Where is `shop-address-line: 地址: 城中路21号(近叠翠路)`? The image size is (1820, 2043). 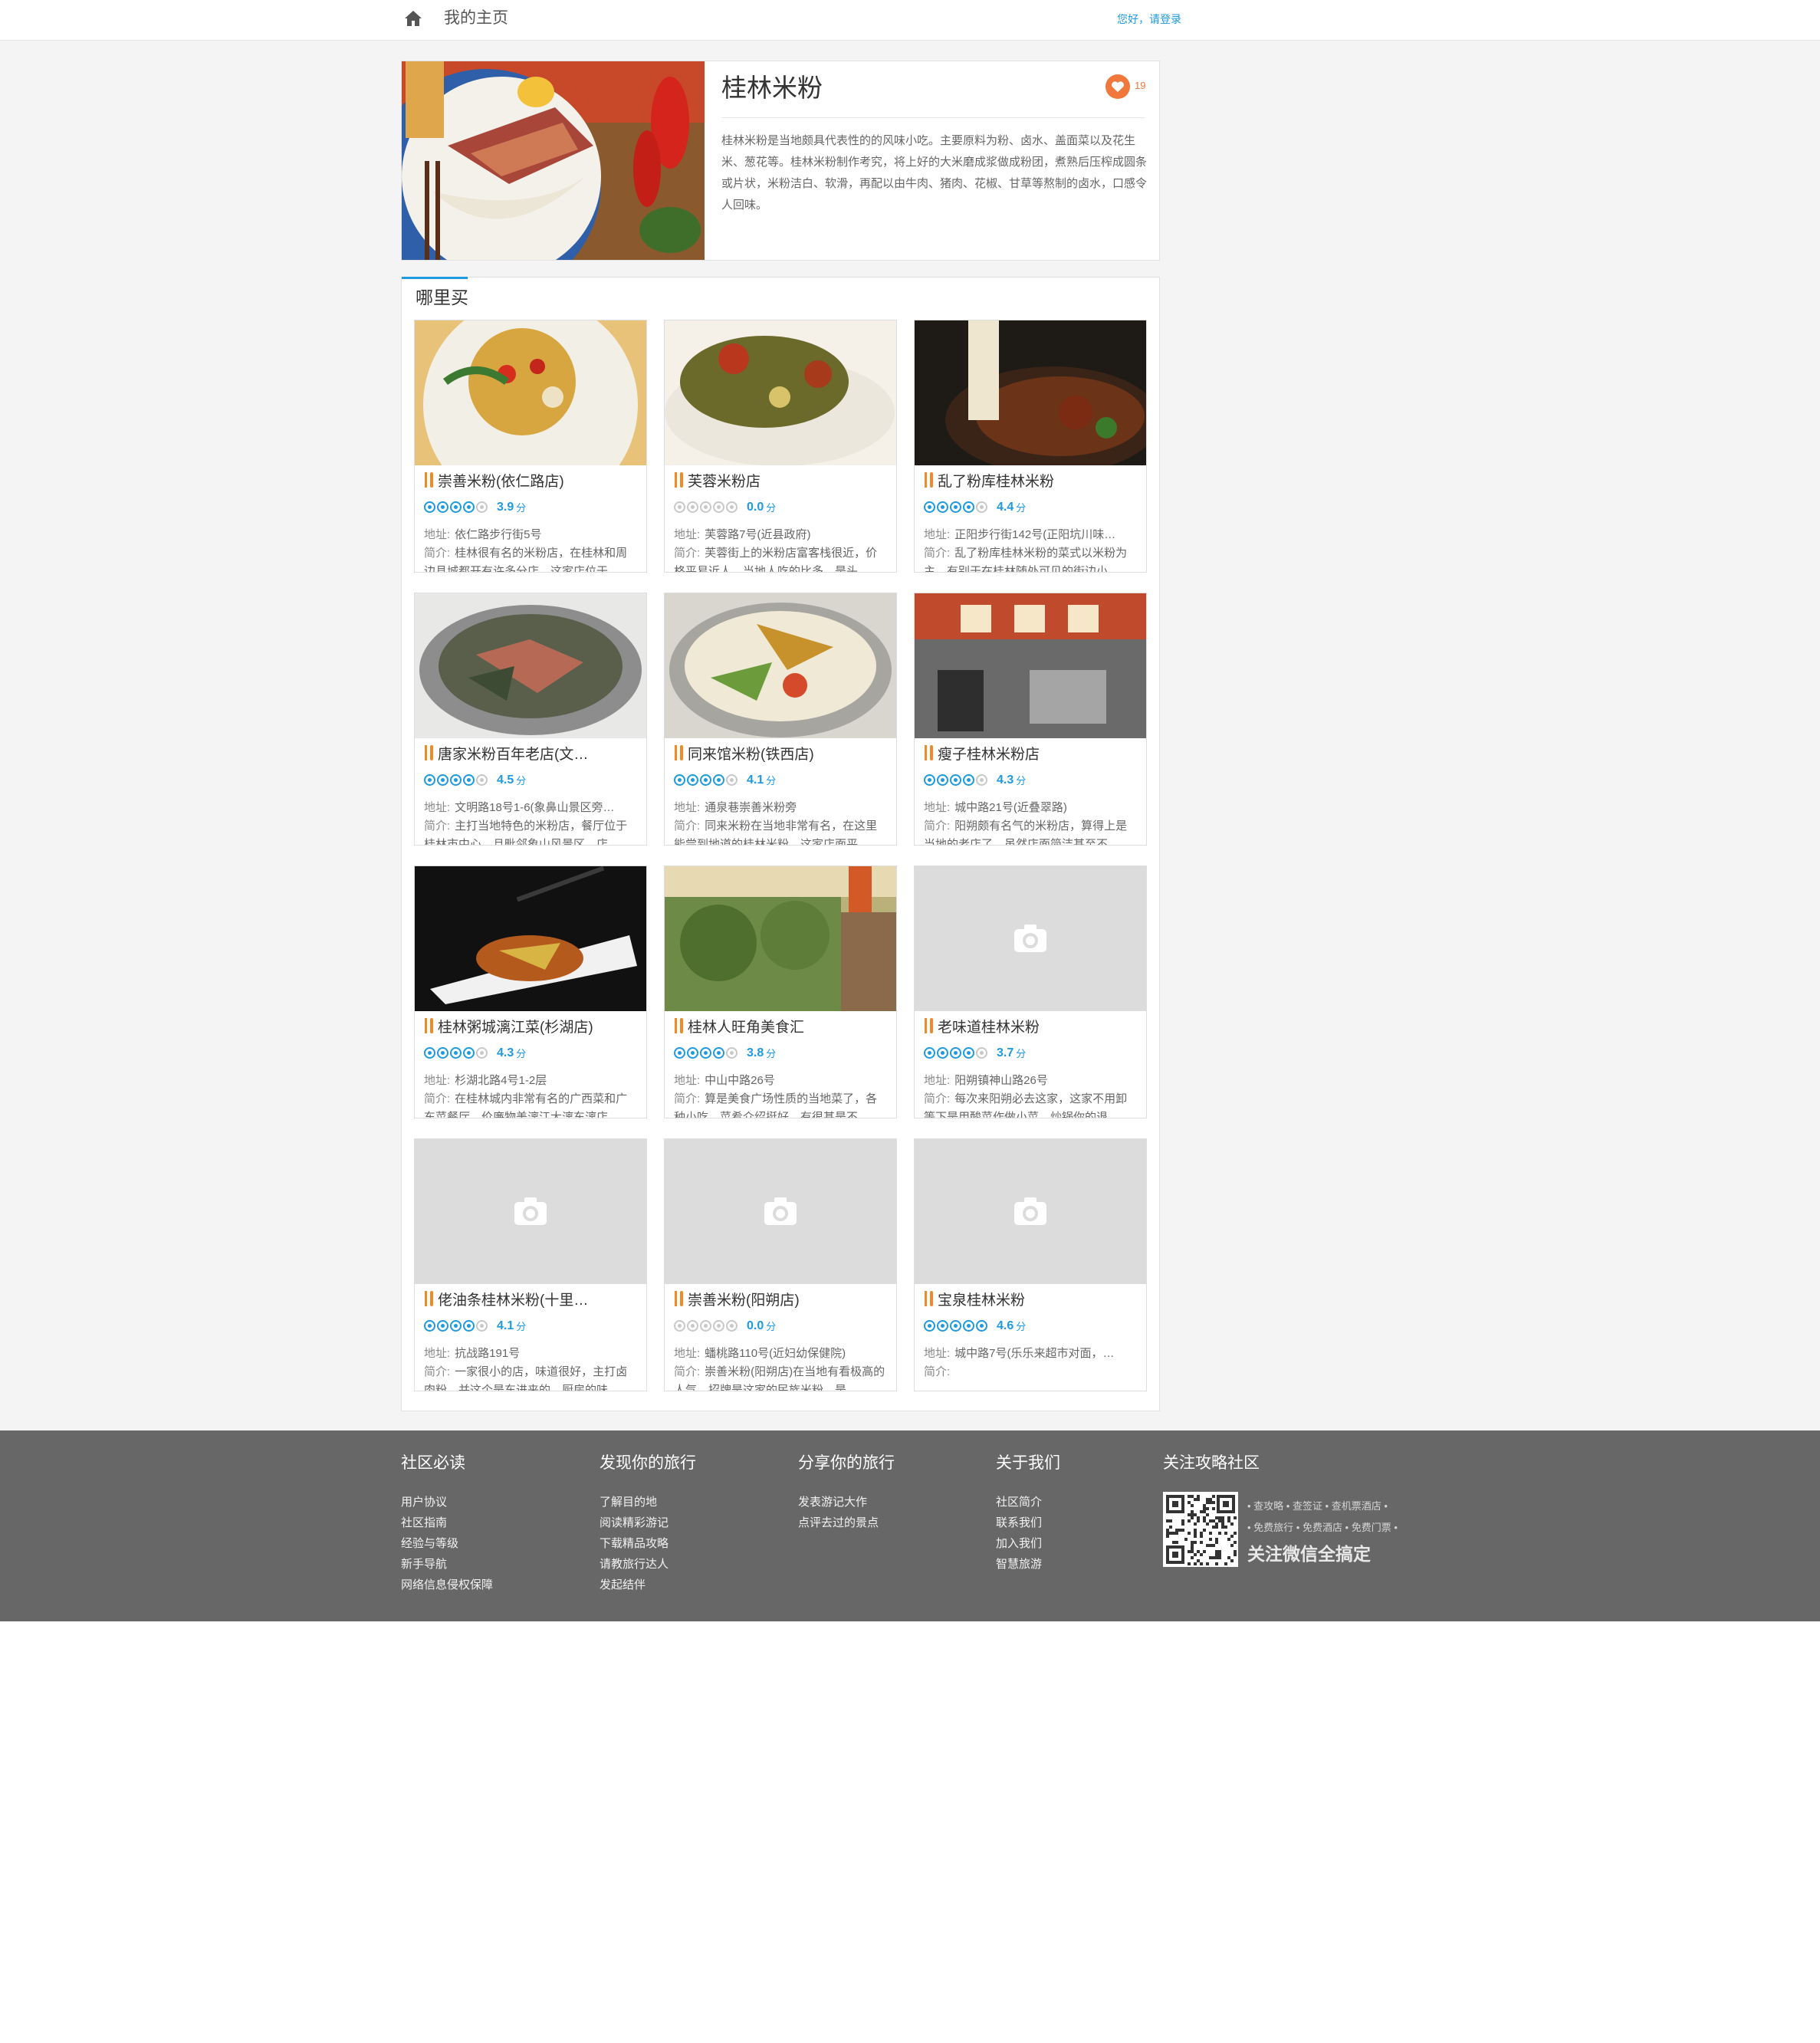 shop-address-line: 地址: 城中路21号(近叠翠路) is located at coordinates (1031, 808).